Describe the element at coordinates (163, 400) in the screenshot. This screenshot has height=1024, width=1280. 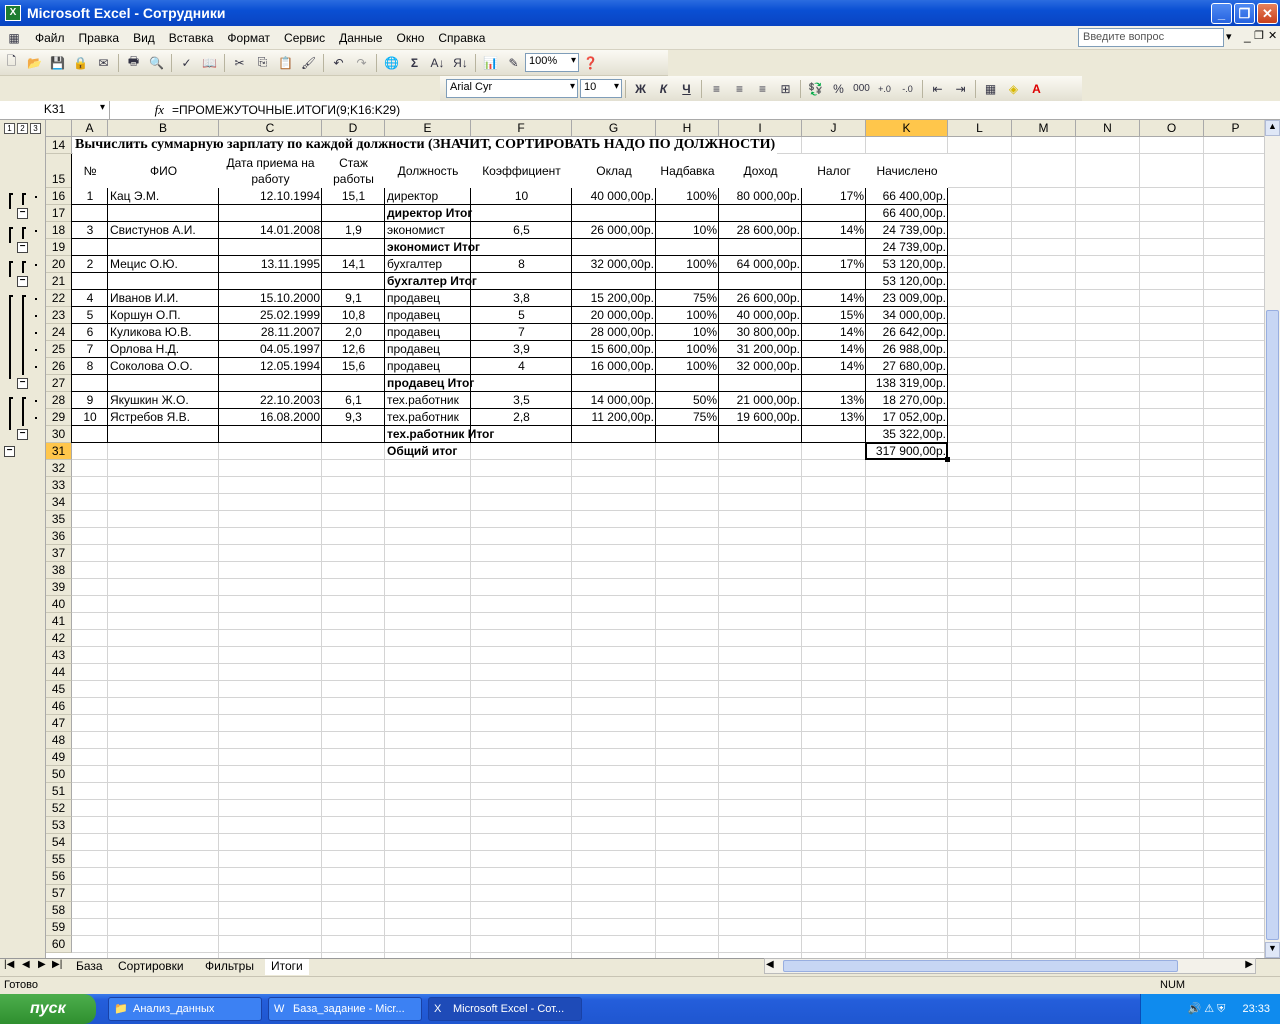
I see `cell-fio: Якушкин Ж.О.` at that location.